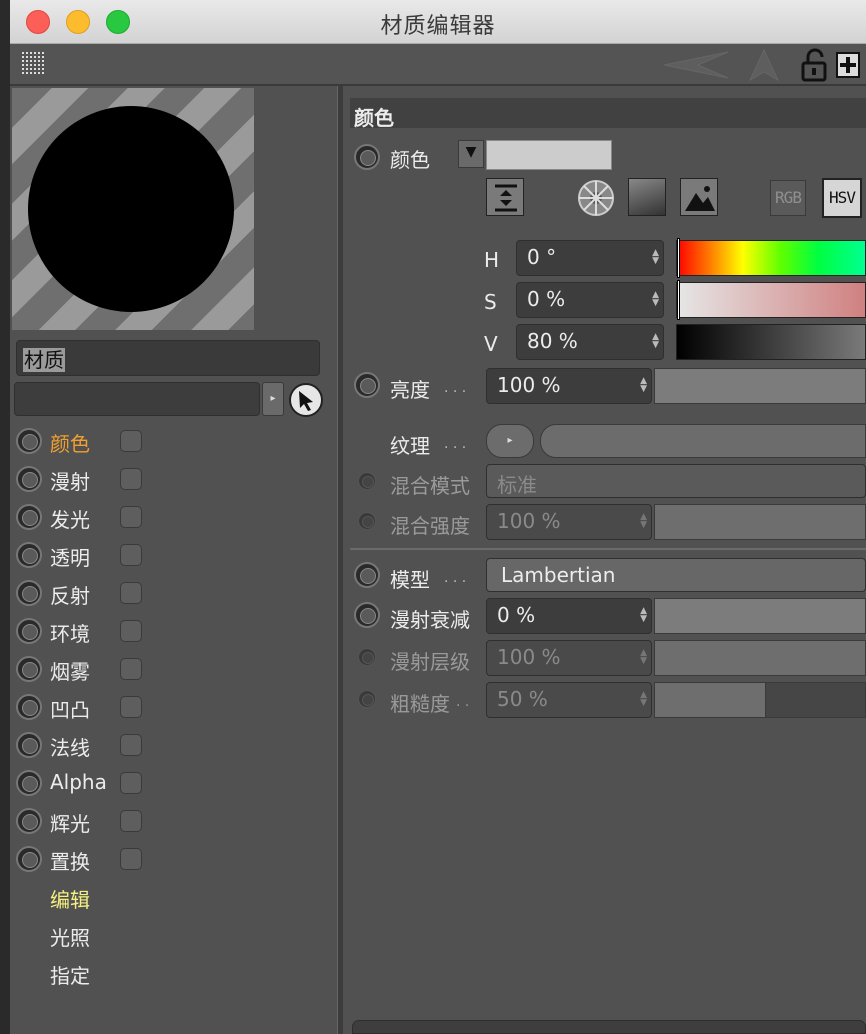 This screenshot has height=1034, width=866. What do you see at coordinates (590, 342) in the screenshot?
I see `v-field: 80 % ▲ ▼` at bounding box center [590, 342].